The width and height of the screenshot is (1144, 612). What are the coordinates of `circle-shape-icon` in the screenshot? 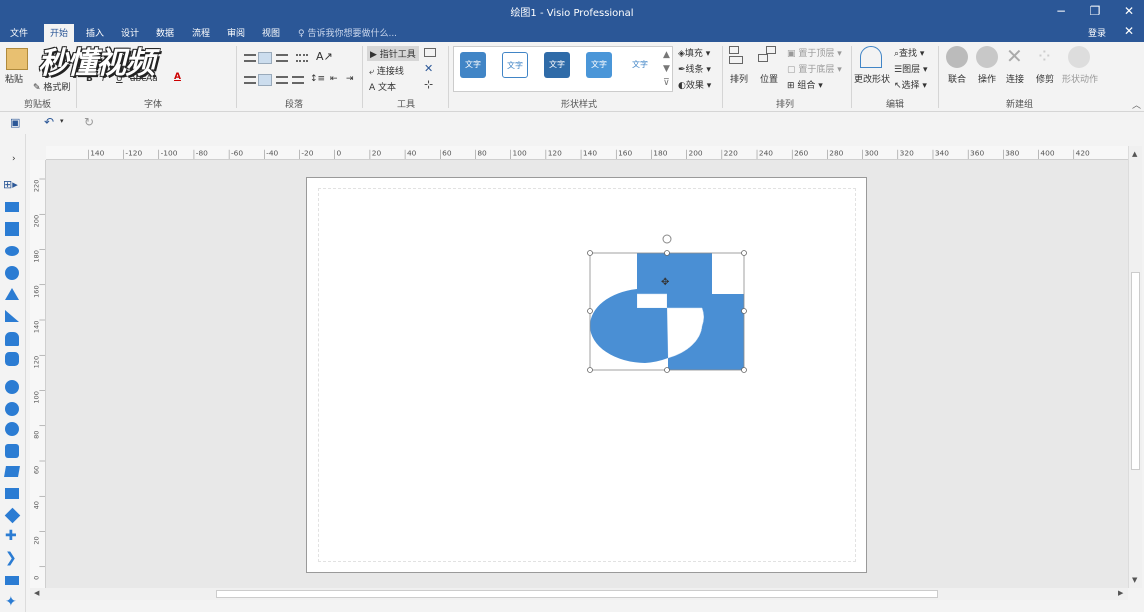 It's located at (12, 273).